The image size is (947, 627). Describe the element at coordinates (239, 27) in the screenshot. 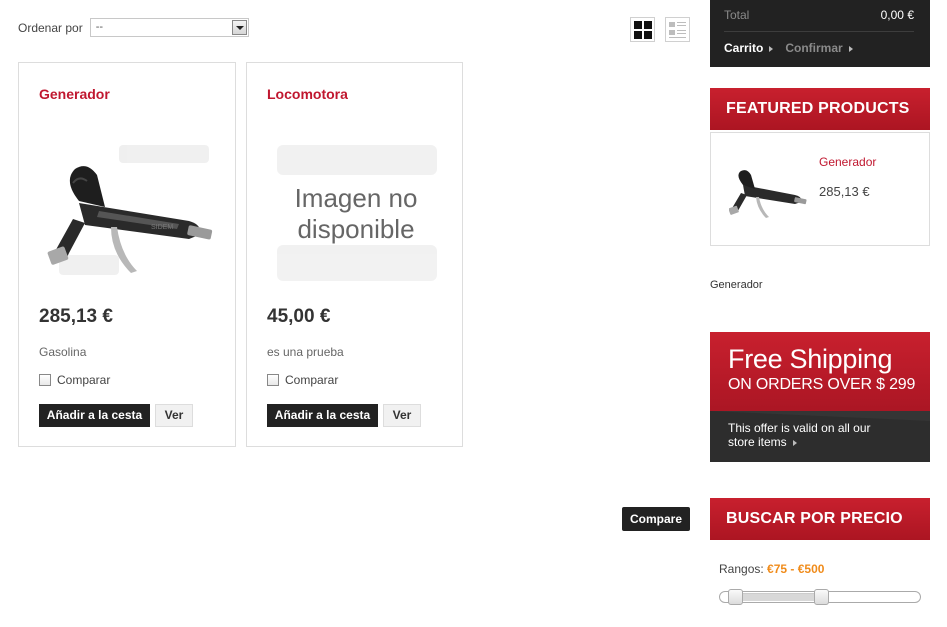

I see `chevron-down-icon` at that location.